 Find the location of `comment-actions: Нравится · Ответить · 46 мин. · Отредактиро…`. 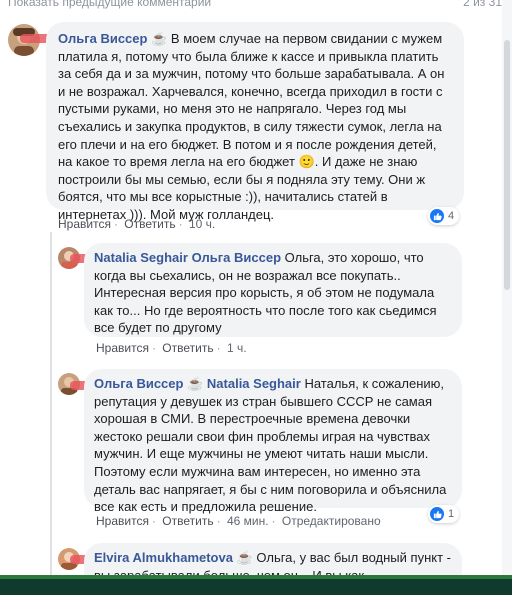

comment-actions: Нравится · Ответить · 46 мин. · Отредактиро… is located at coordinates (238, 521).